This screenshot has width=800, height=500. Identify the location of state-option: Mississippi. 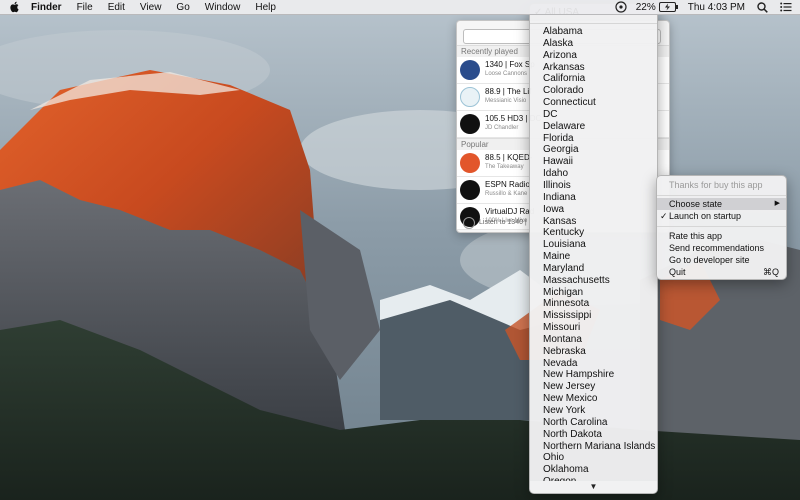
(593, 316).